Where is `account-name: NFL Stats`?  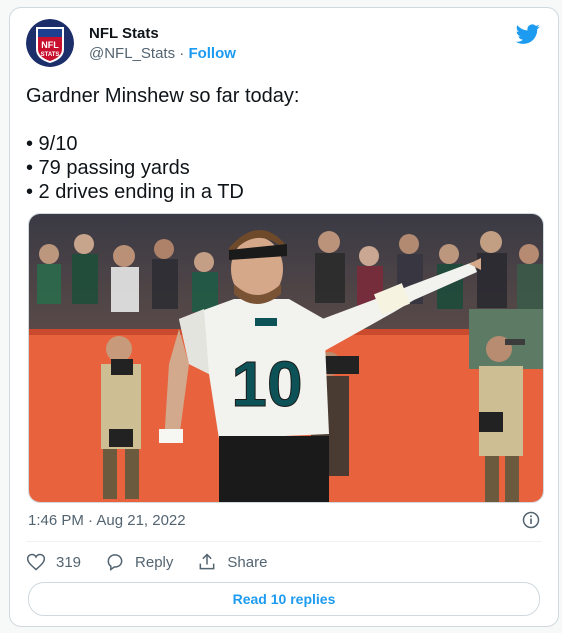 account-name: NFL Stats is located at coordinates (124, 33).